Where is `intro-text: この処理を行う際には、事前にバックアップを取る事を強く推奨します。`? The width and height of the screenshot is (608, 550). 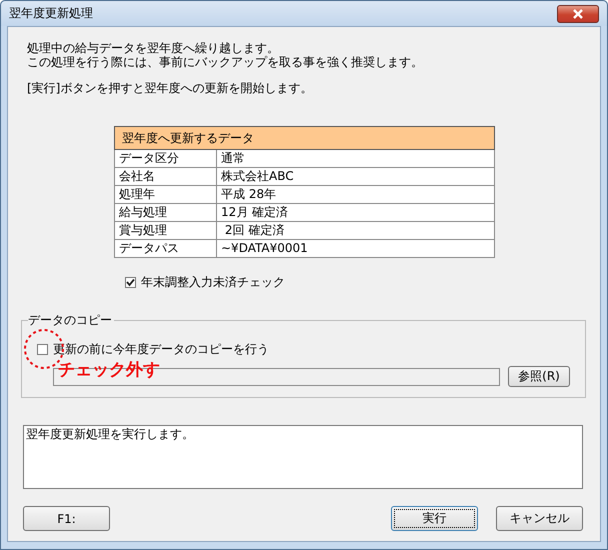
intro-text: この処理を行う際には、事前にバックアップを取る事を強く推奨します。 is located at coordinates (225, 62).